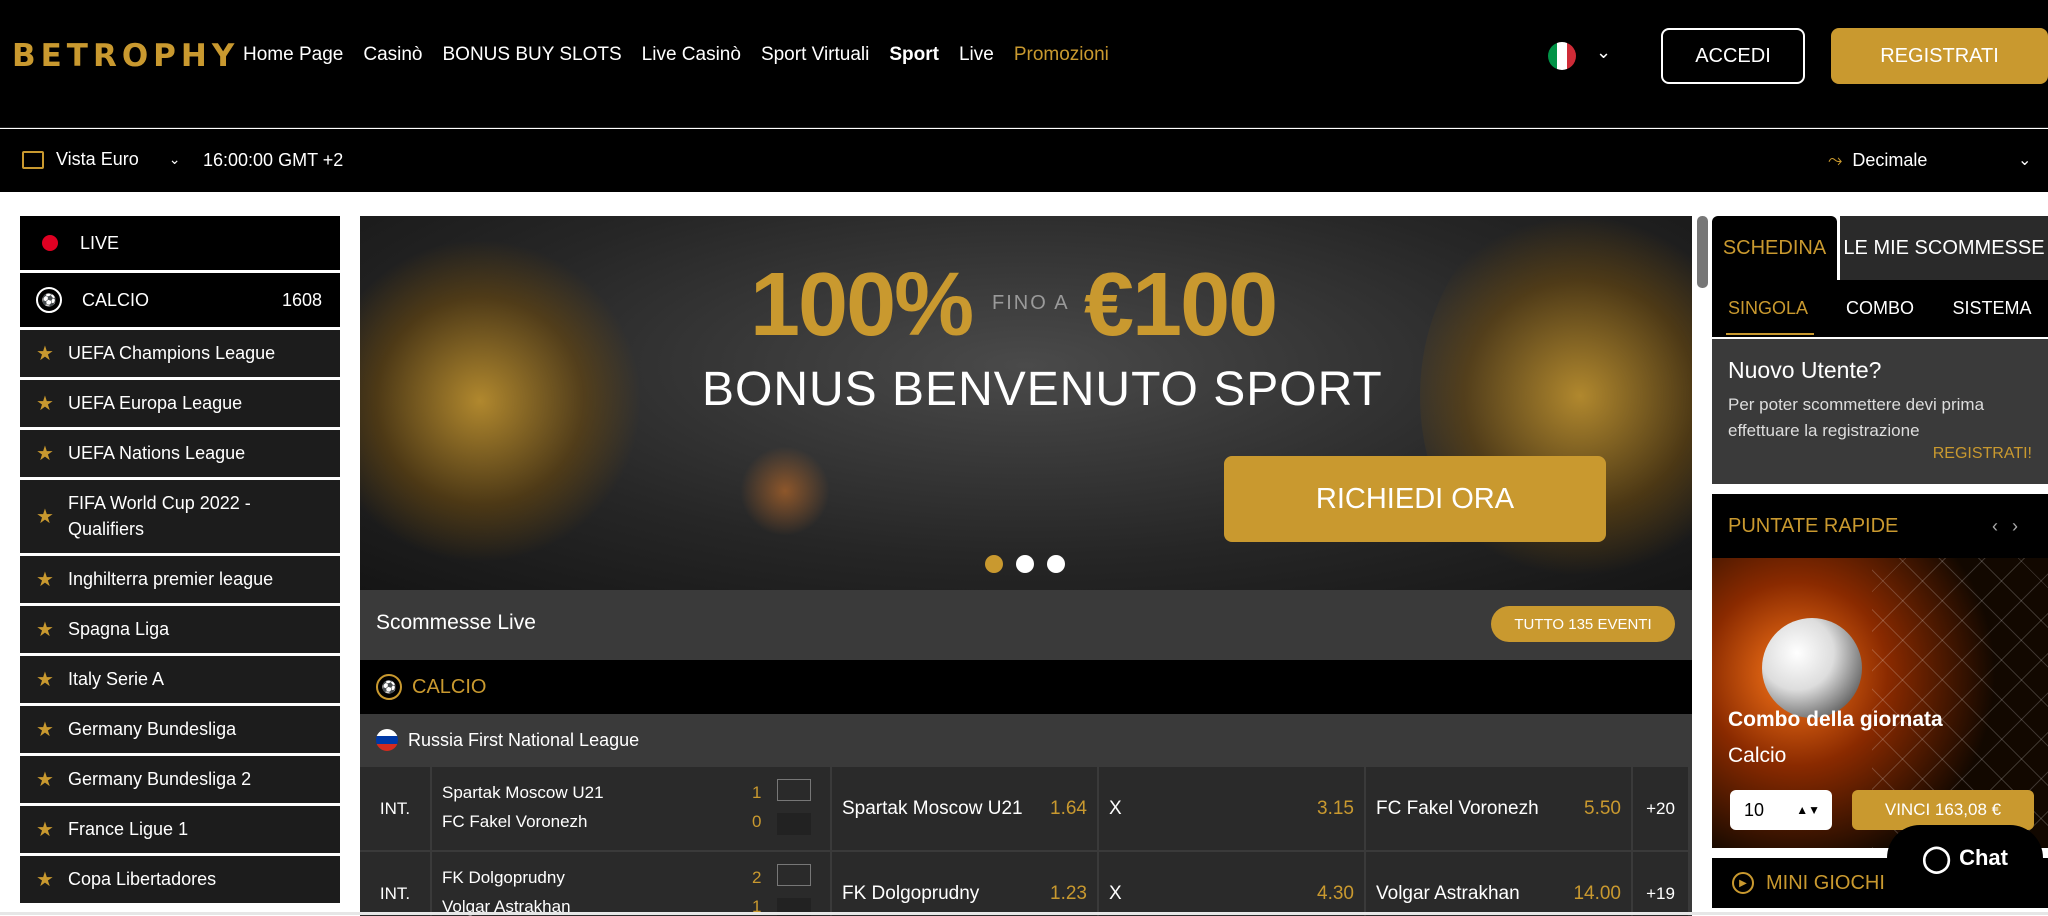 The width and height of the screenshot is (2048, 916). I want to click on carousel-dots, so click(1025, 564).